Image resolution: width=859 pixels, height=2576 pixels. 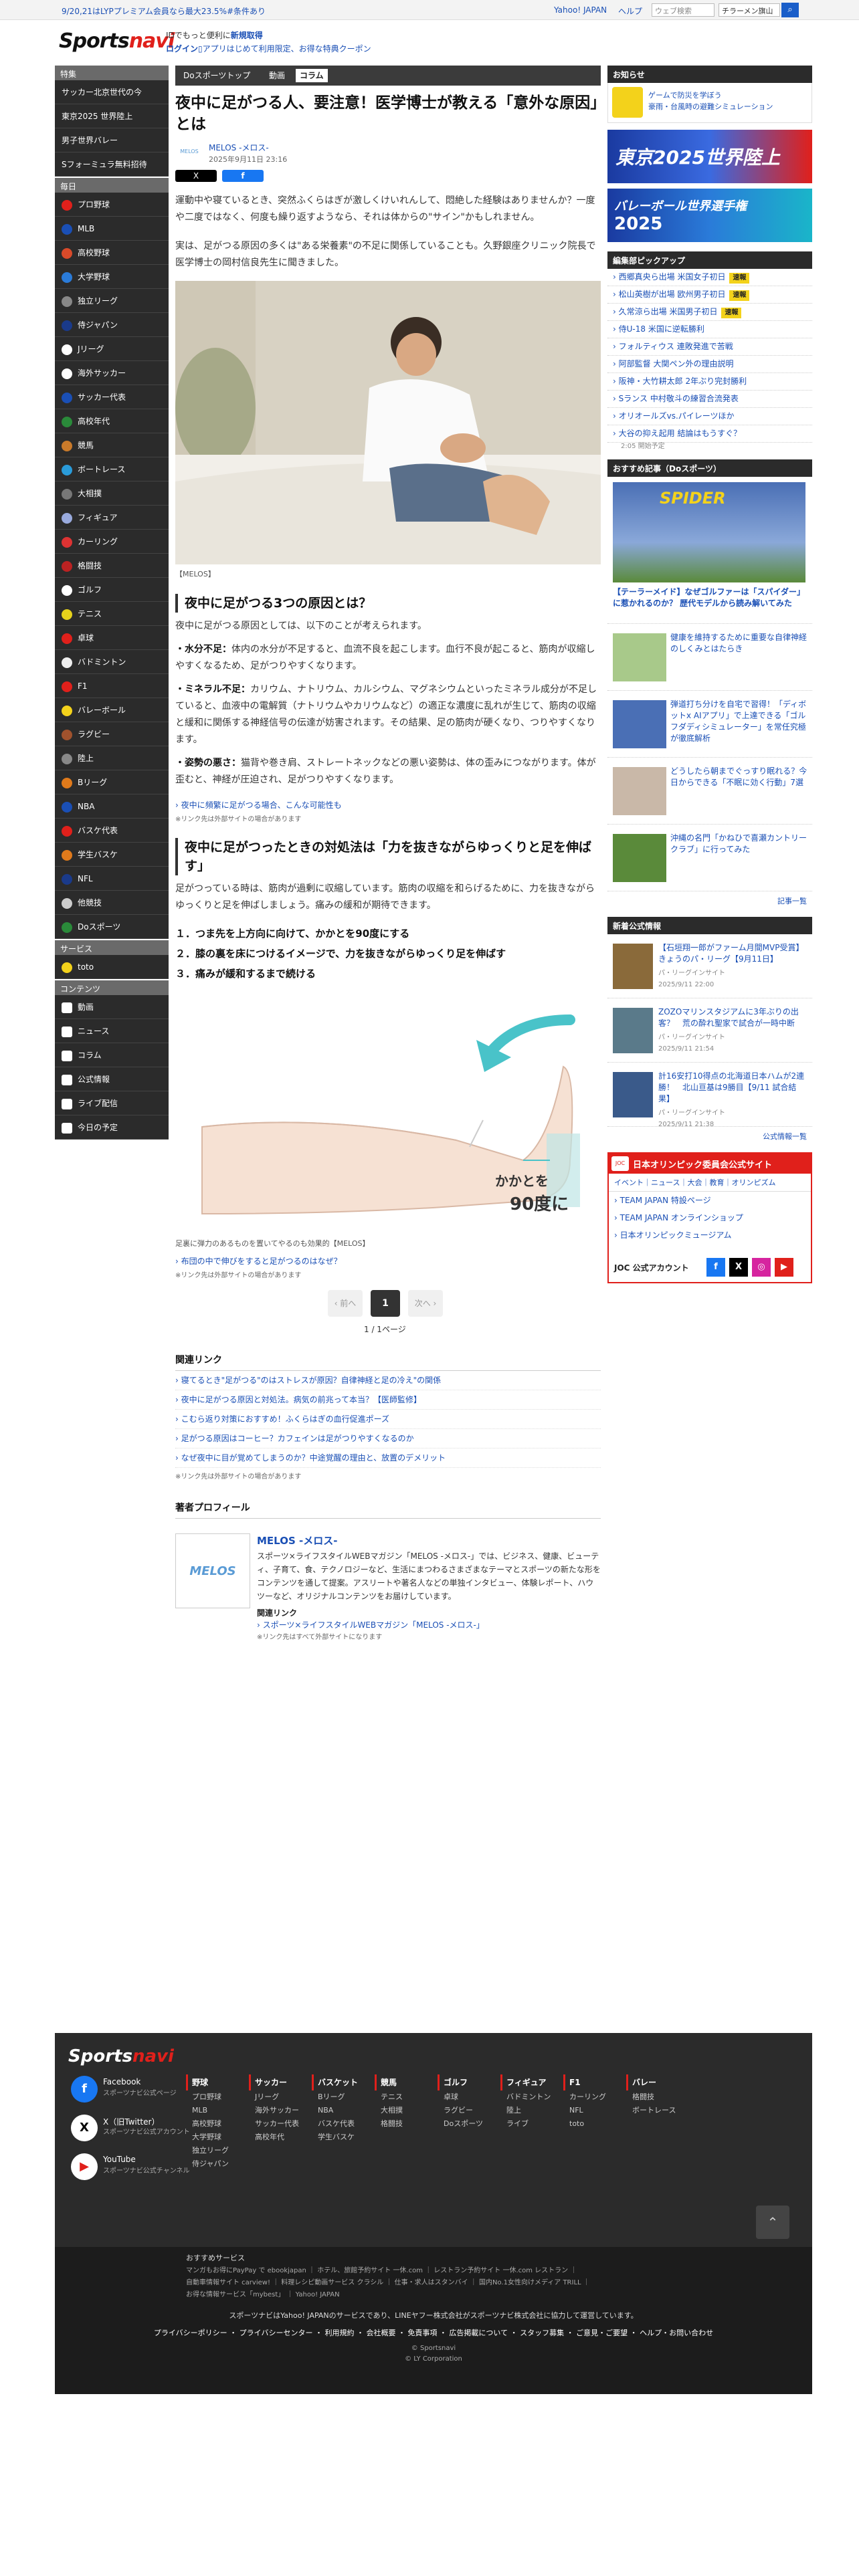 What do you see at coordinates (112, 1055) in the screenshot?
I see `sidebar-item-content: コラム` at bounding box center [112, 1055].